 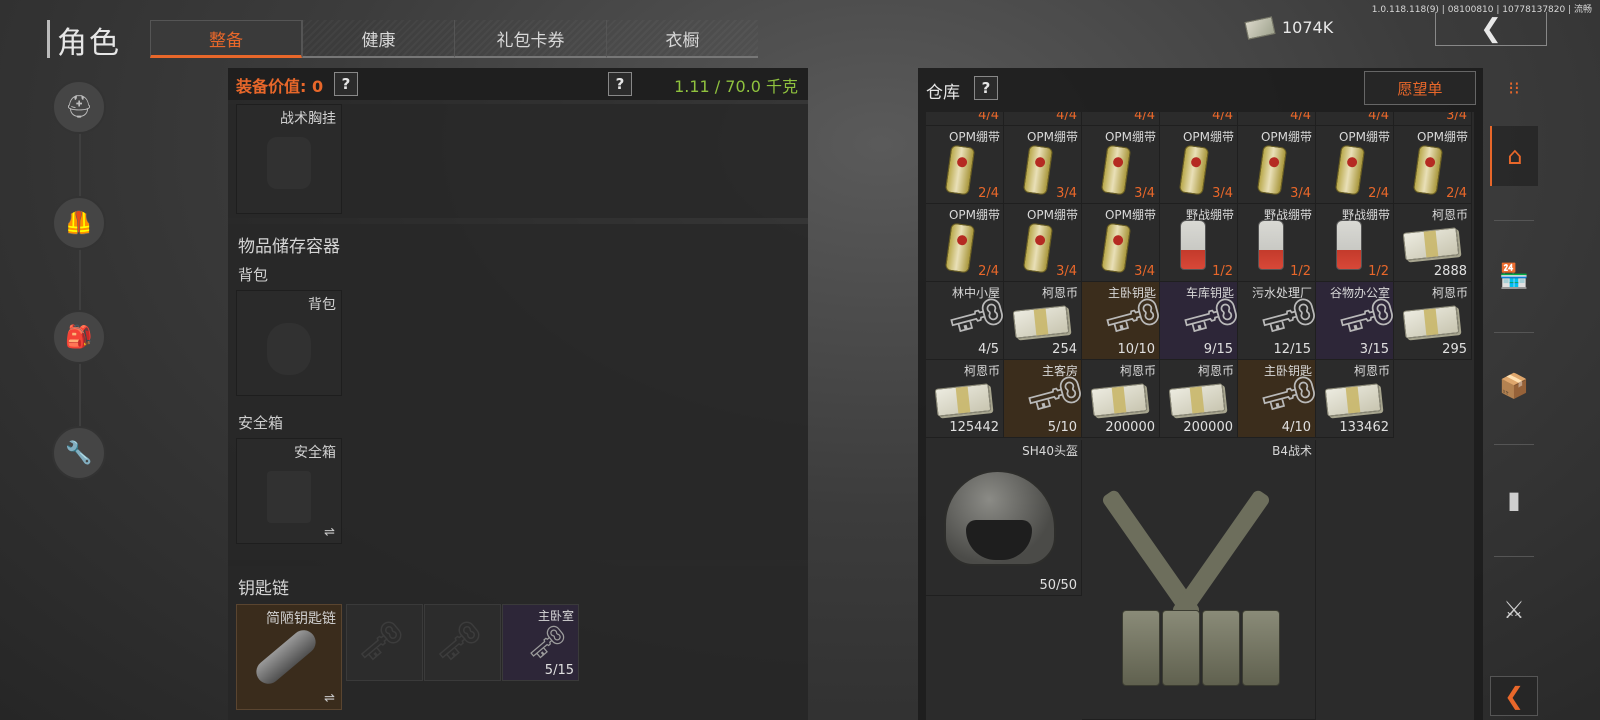 I want to click on stash-item-cash: 柯恩币 254, so click(x=1043, y=321).